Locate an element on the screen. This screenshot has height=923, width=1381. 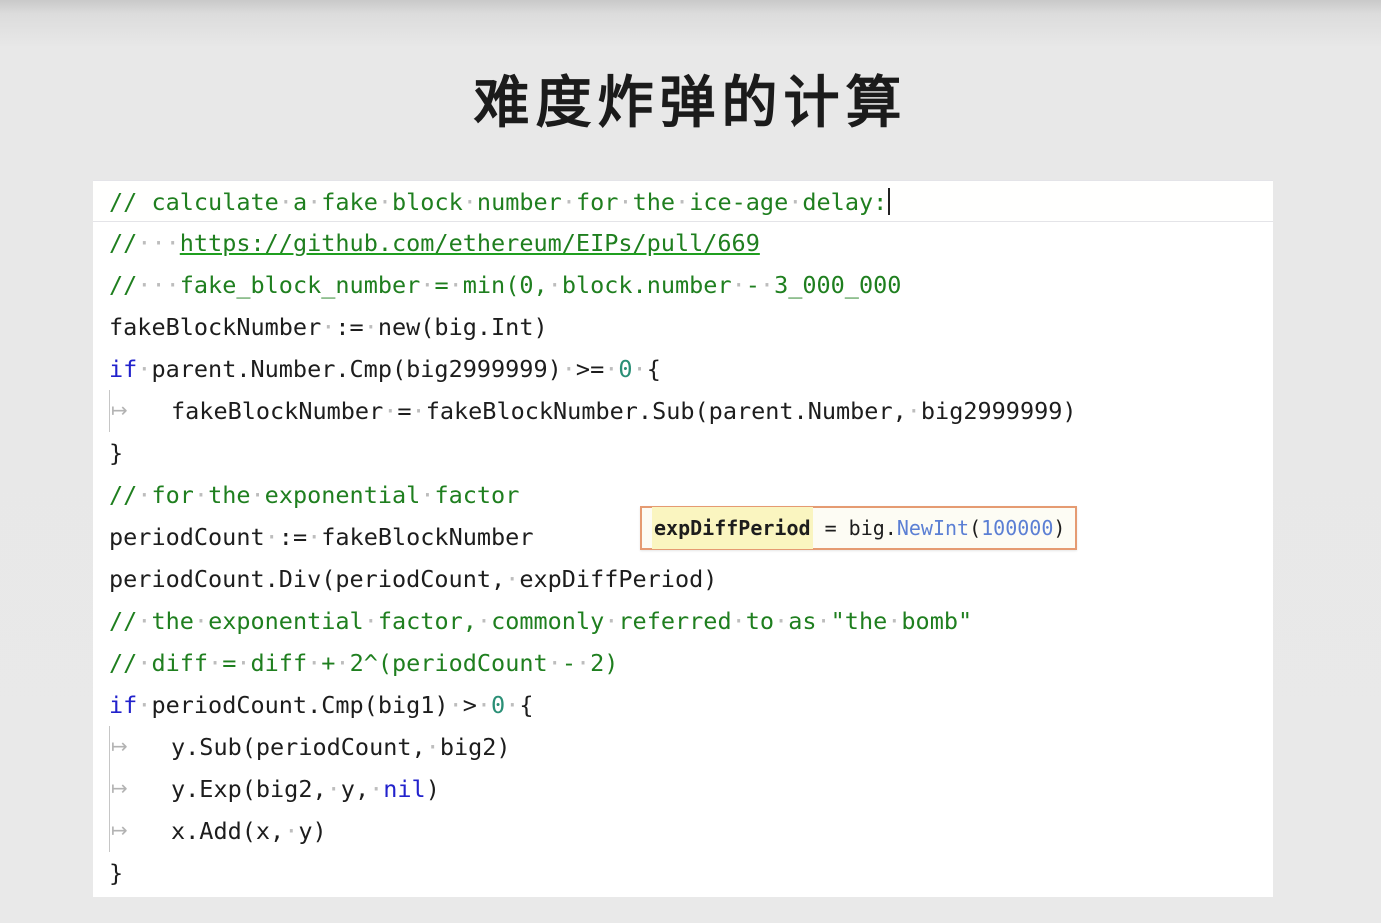
code-line: ↦ y.Exp(big2,·y,·nil) is located at coordinates (683, 789).